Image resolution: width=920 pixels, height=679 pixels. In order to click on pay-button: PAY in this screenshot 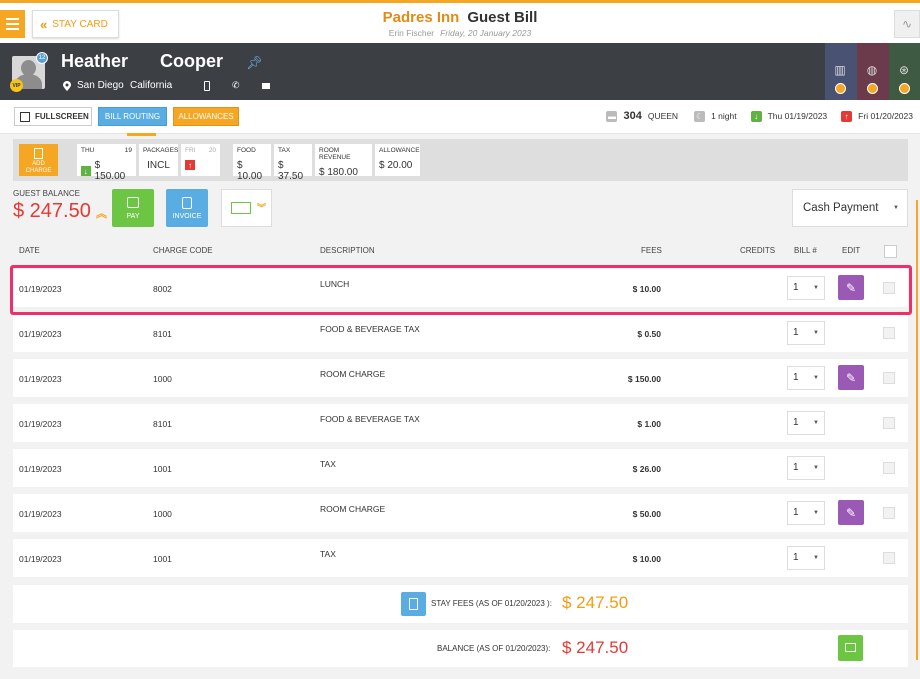, I will do `click(133, 208)`.